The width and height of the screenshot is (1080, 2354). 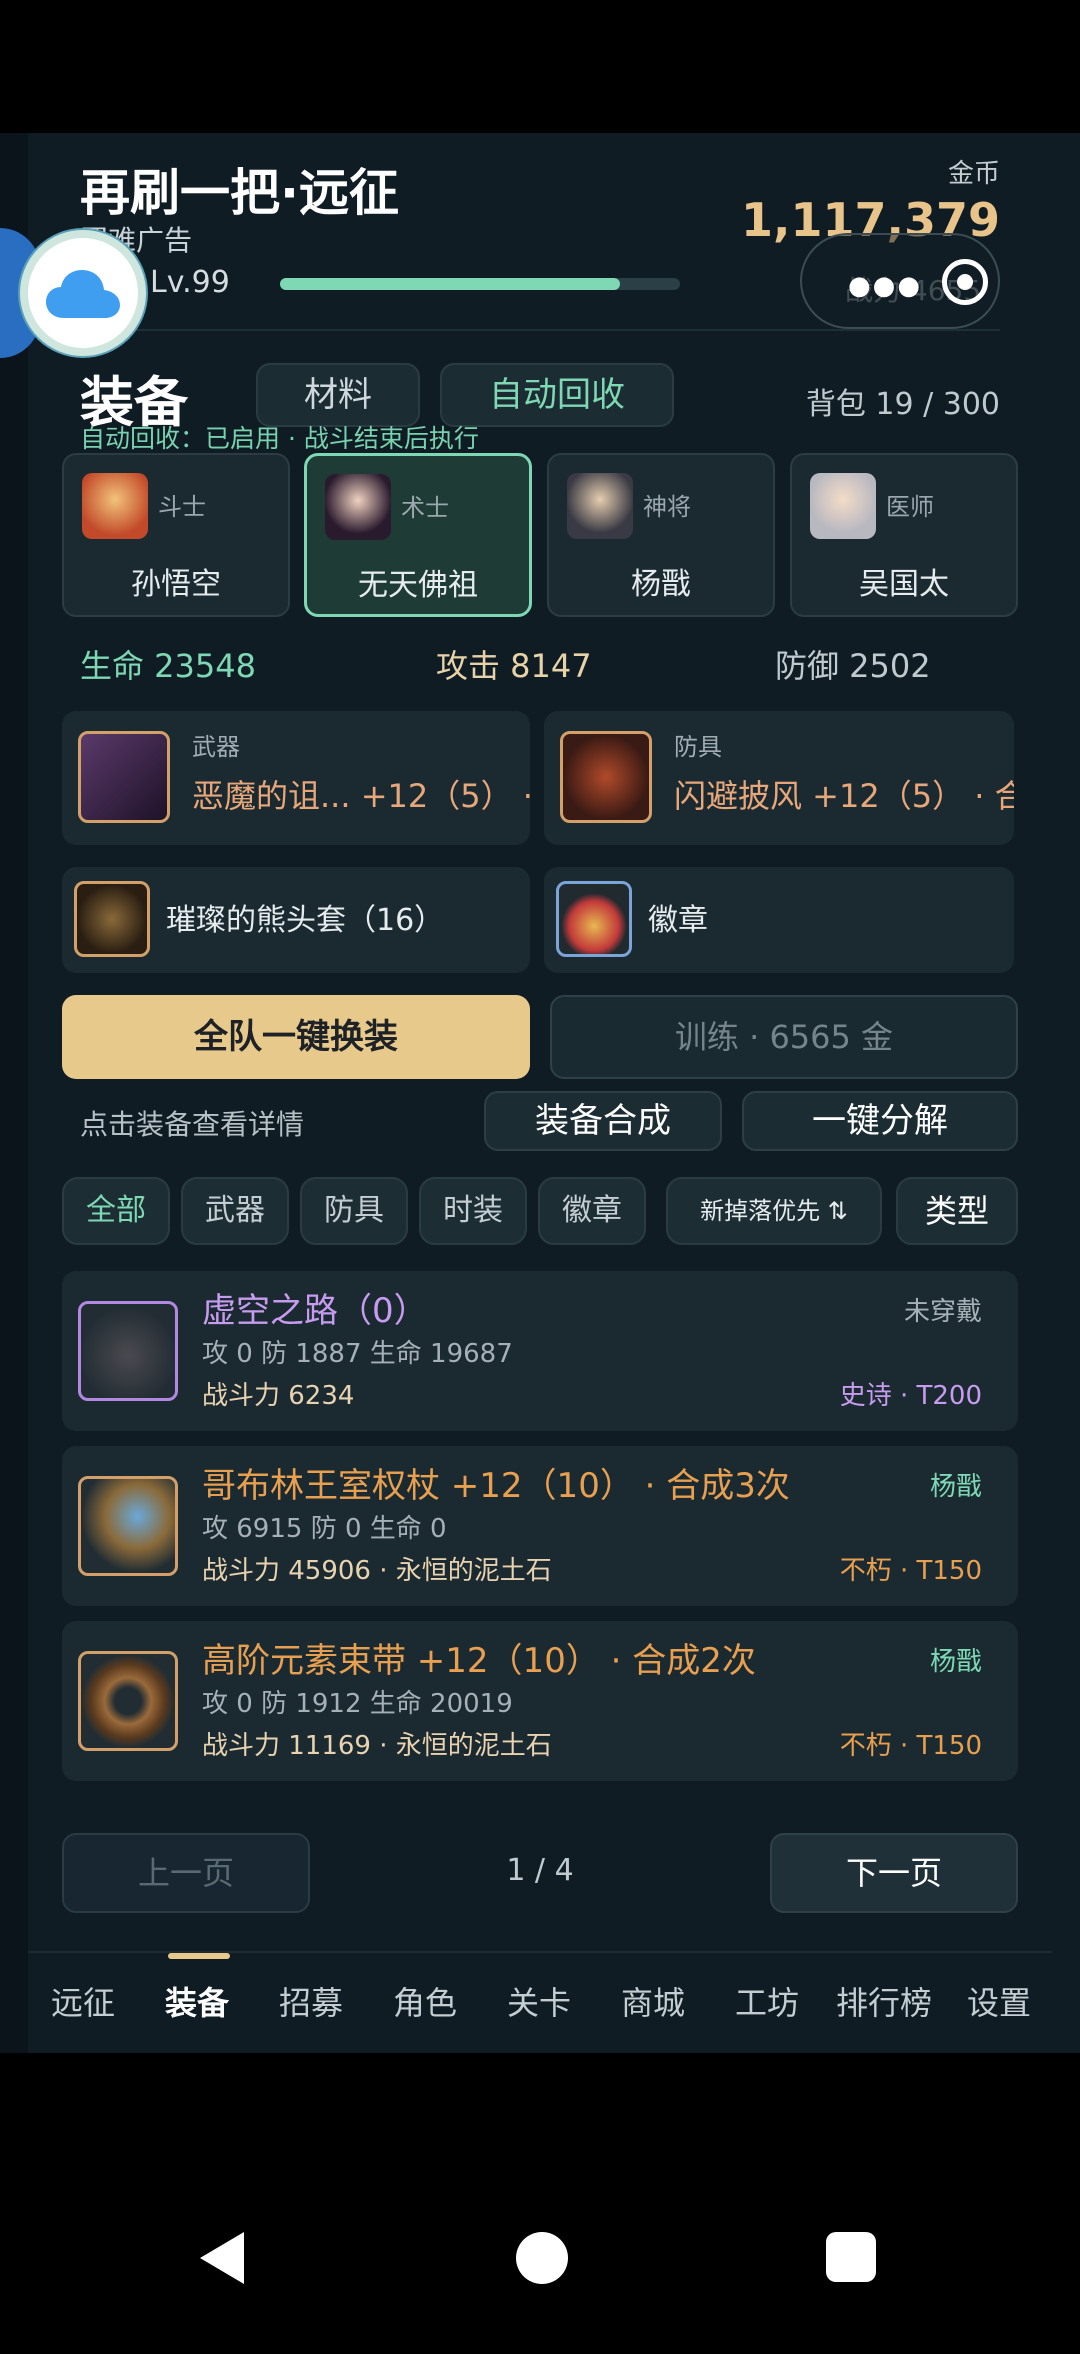 I want to click on item-stats: 攻 0 防 1912 生命 20019, so click(x=357, y=1704).